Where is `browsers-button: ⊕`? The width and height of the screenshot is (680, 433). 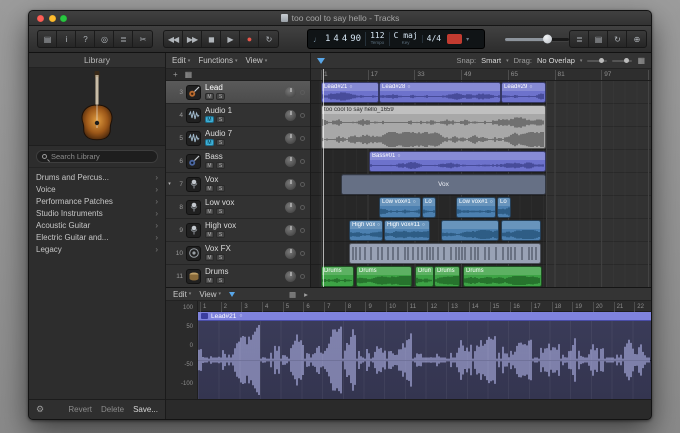 browsers-button: ⊕ is located at coordinates (636, 39).